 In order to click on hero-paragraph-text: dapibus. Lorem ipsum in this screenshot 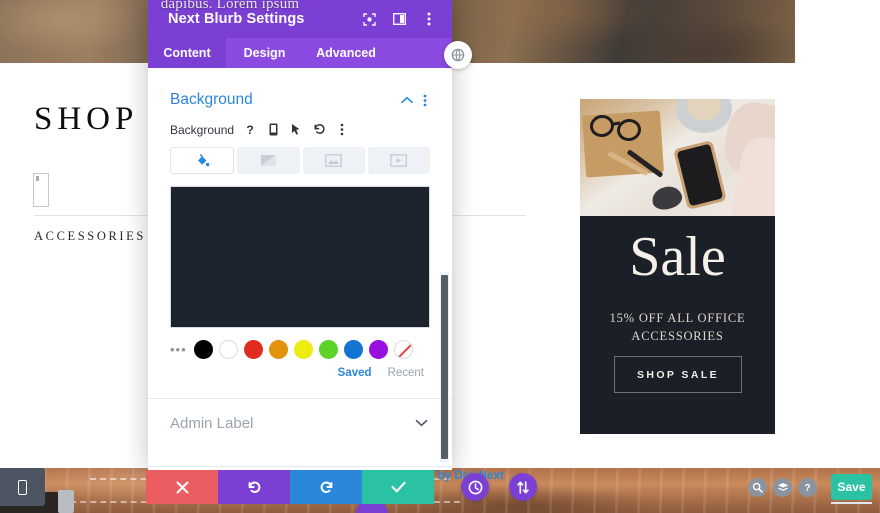, I will do `click(230, 6)`.